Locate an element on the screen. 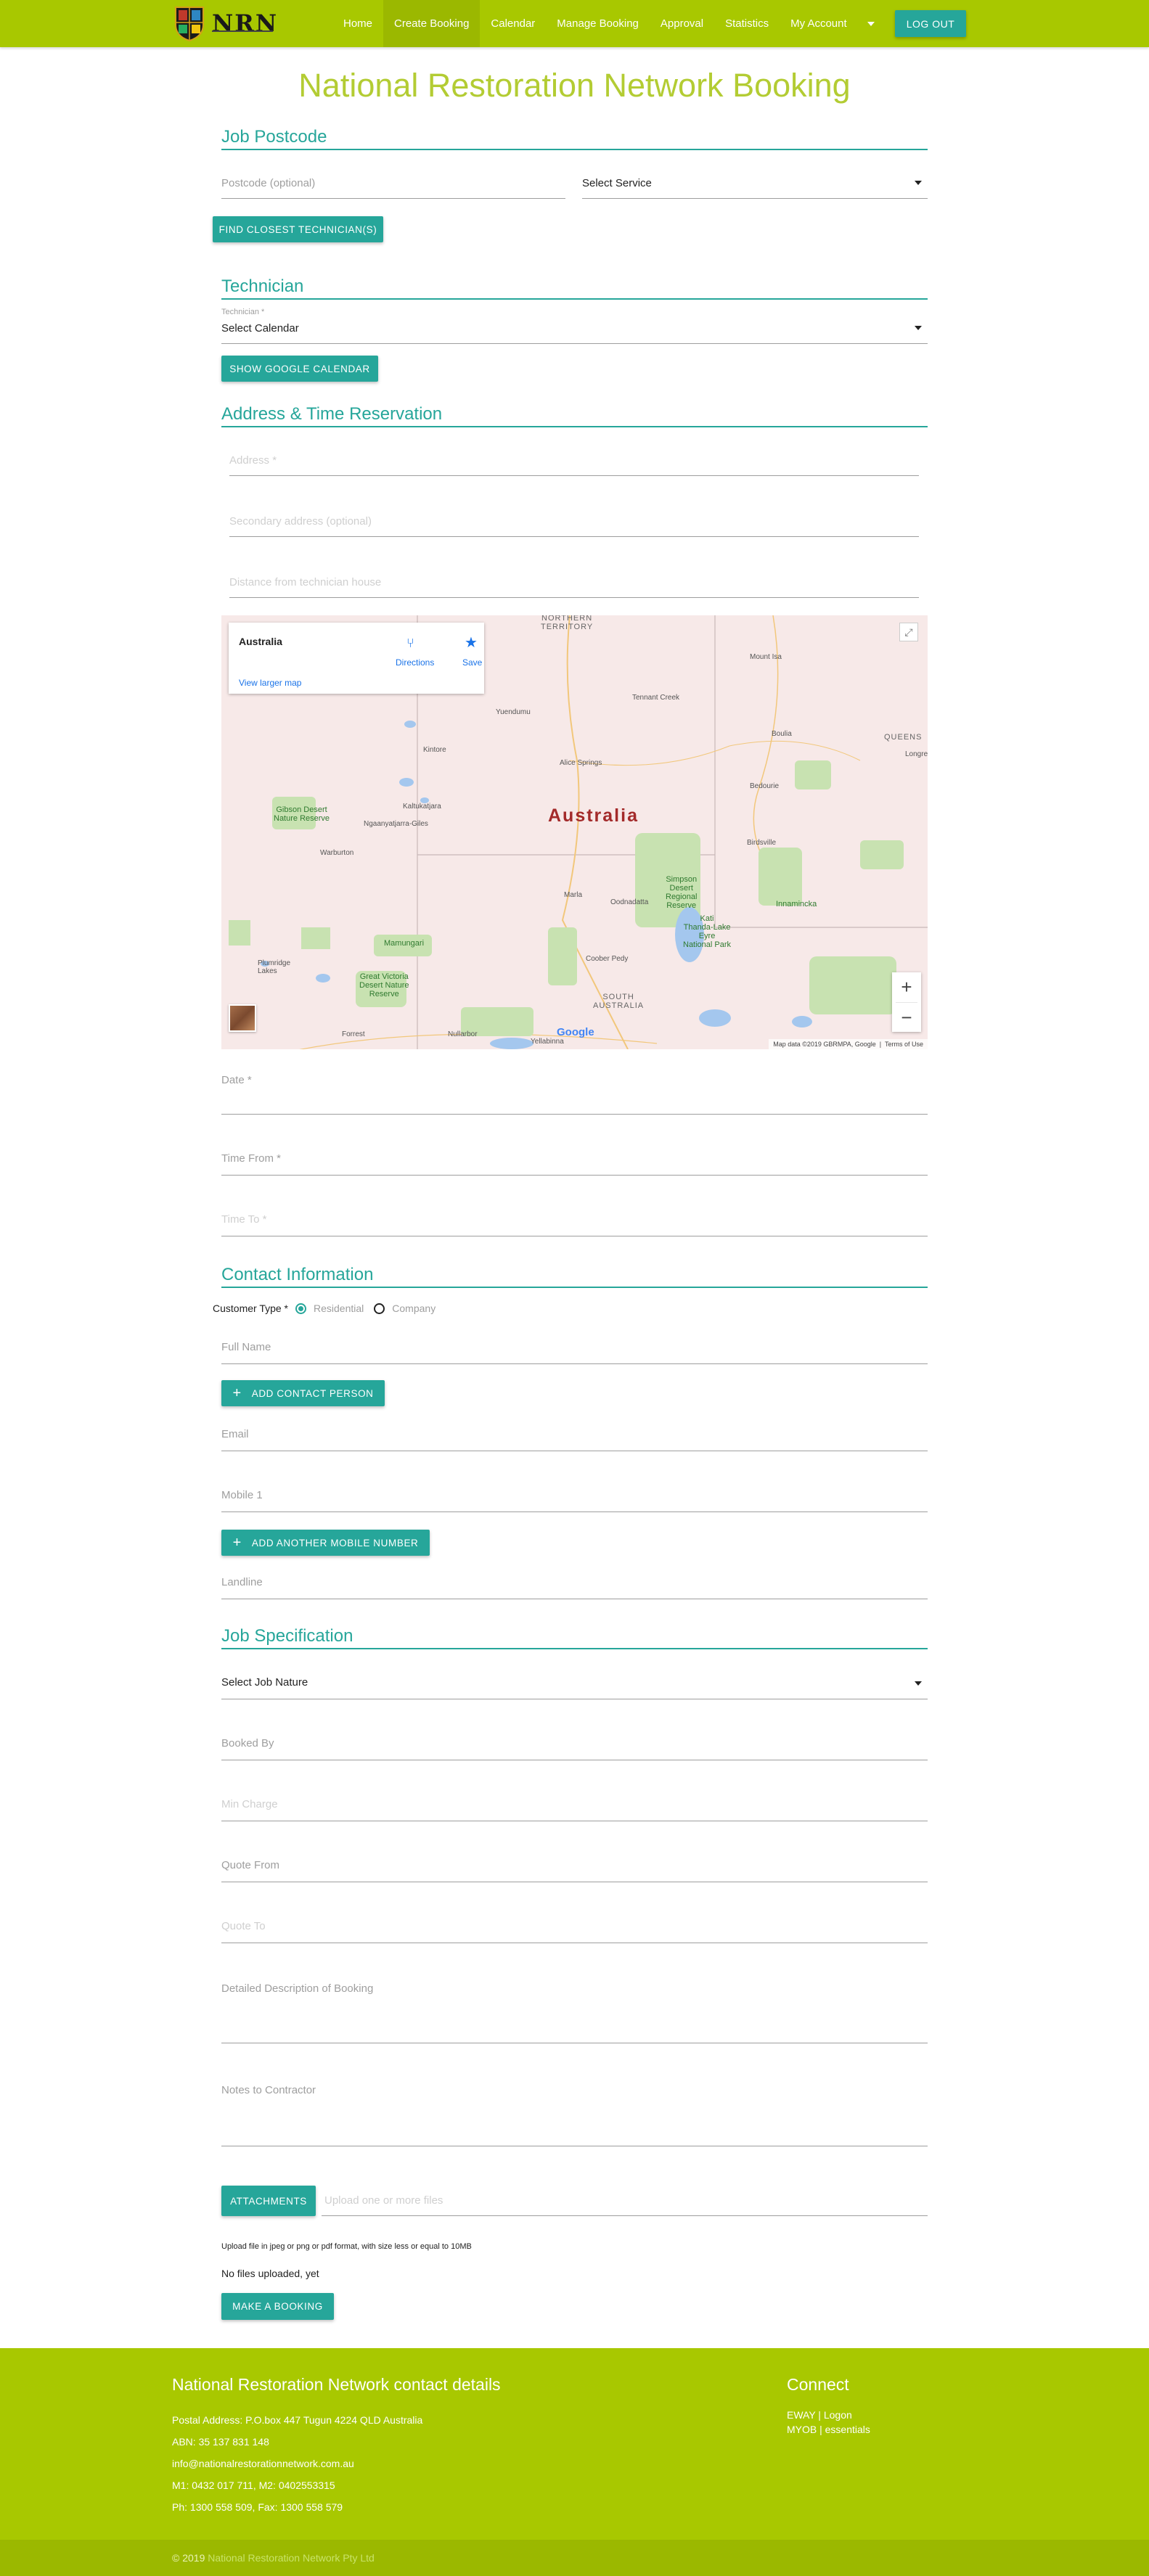 The image size is (1149, 2576). nav-item-home: Home is located at coordinates (357, 23).